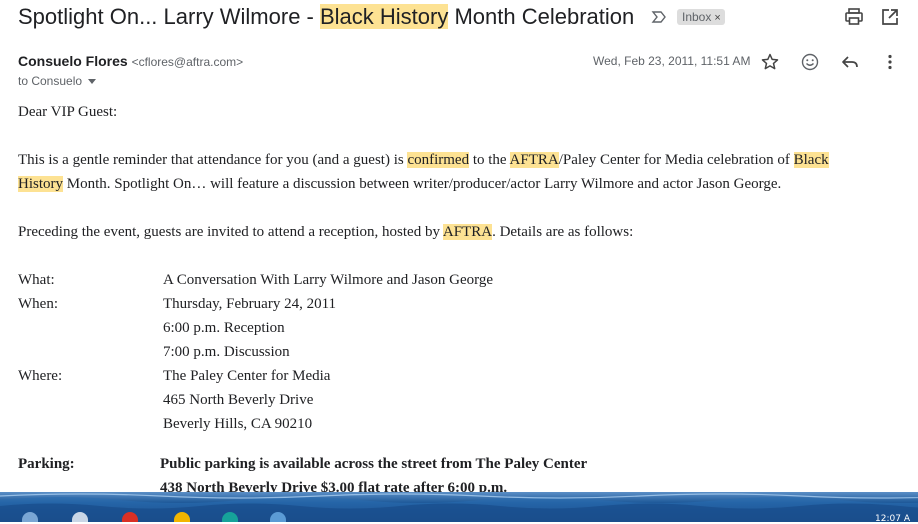 The height and width of the screenshot is (524, 918). What do you see at coordinates (130, 61) in the screenshot?
I see `sender-info: Consuelo Flores <cflores@aftra.com>` at bounding box center [130, 61].